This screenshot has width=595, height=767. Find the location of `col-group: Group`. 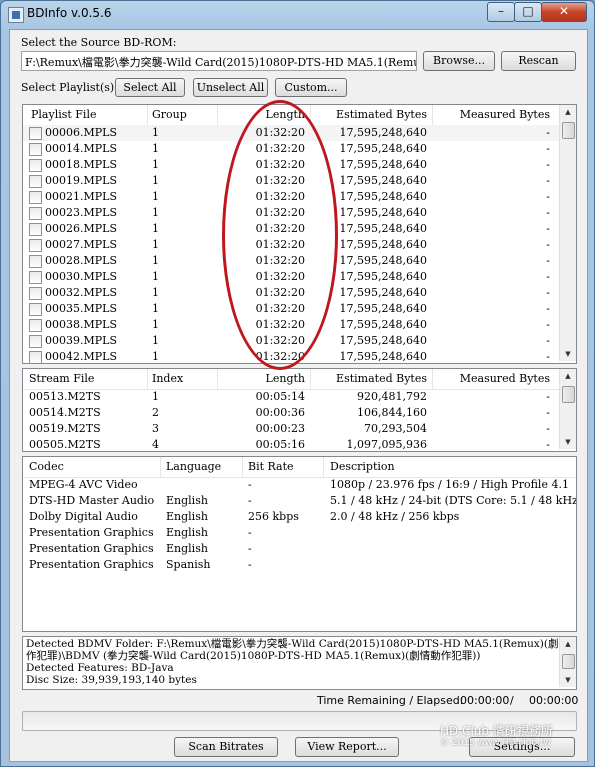

col-group: Group is located at coordinates (169, 114).